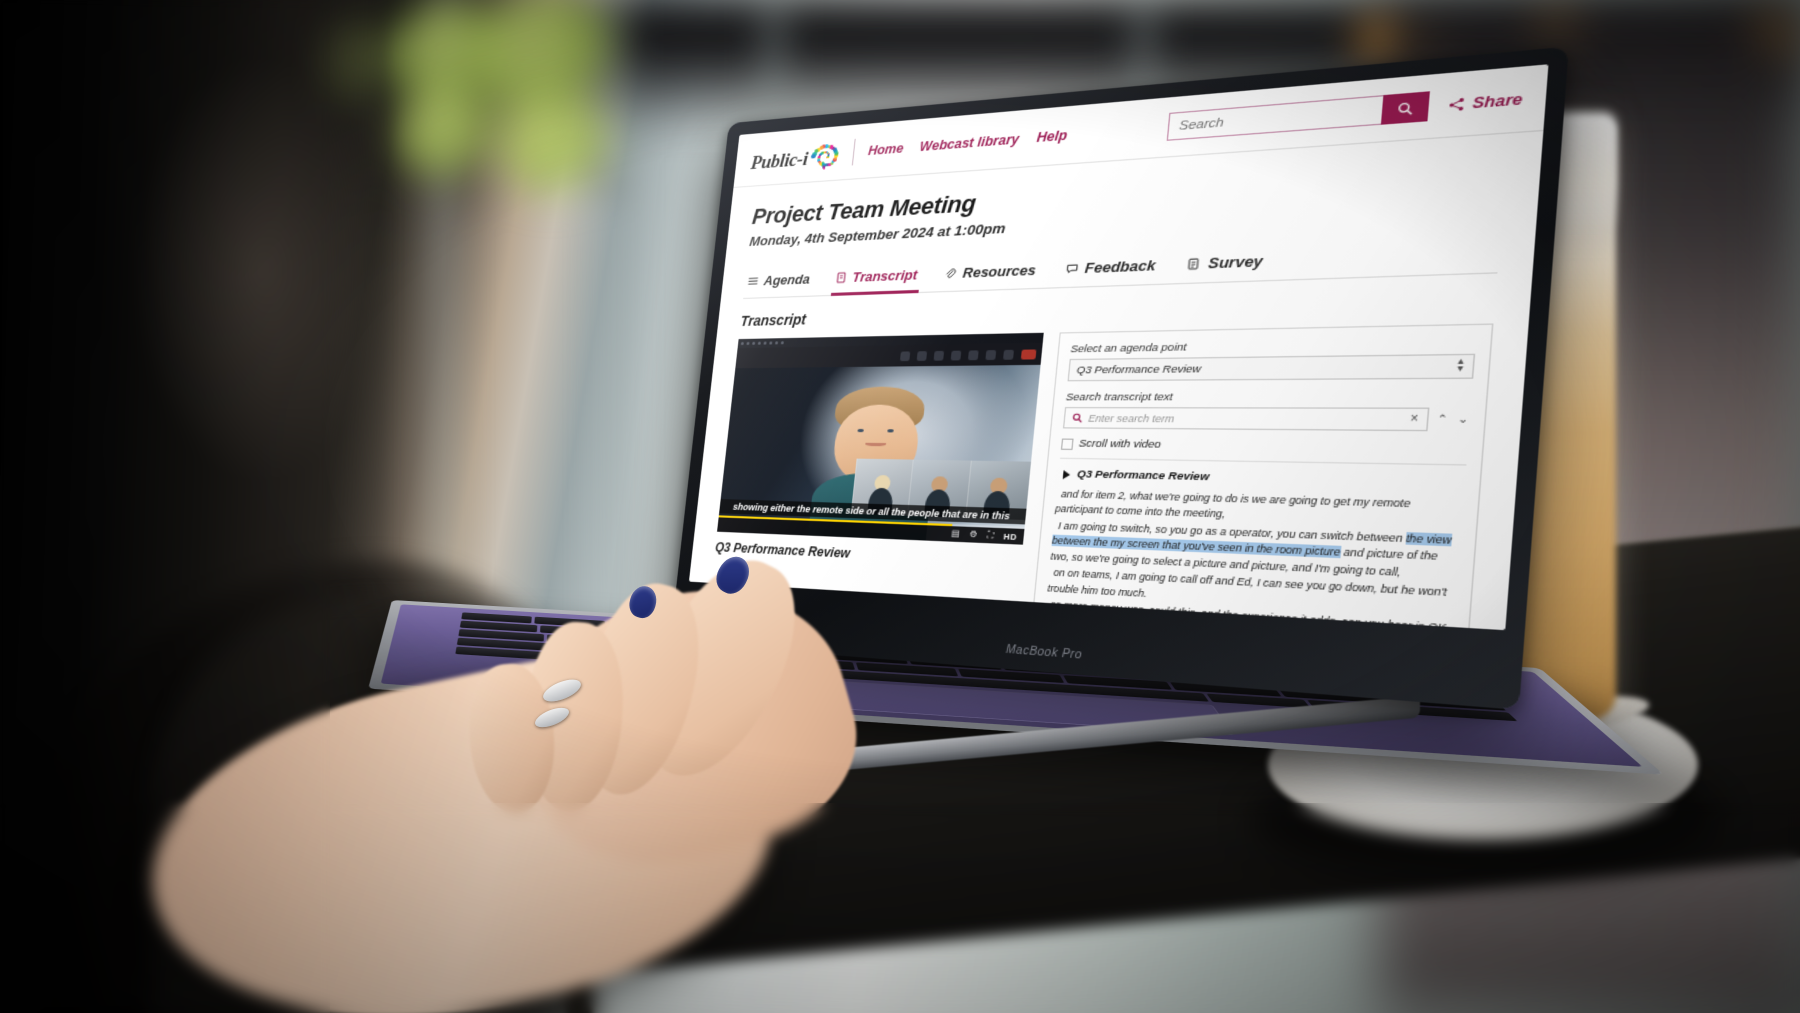  Describe the element at coordinates (1497, 101) in the screenshot. I see `share-label: Share` at that location.